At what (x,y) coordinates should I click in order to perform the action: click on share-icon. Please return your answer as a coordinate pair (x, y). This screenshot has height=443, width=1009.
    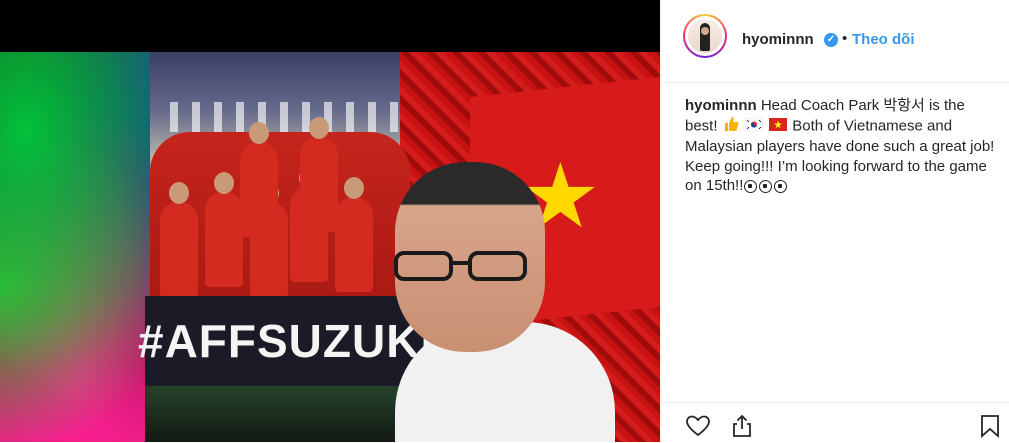
    Looking at the image, I should click on (742, 426).